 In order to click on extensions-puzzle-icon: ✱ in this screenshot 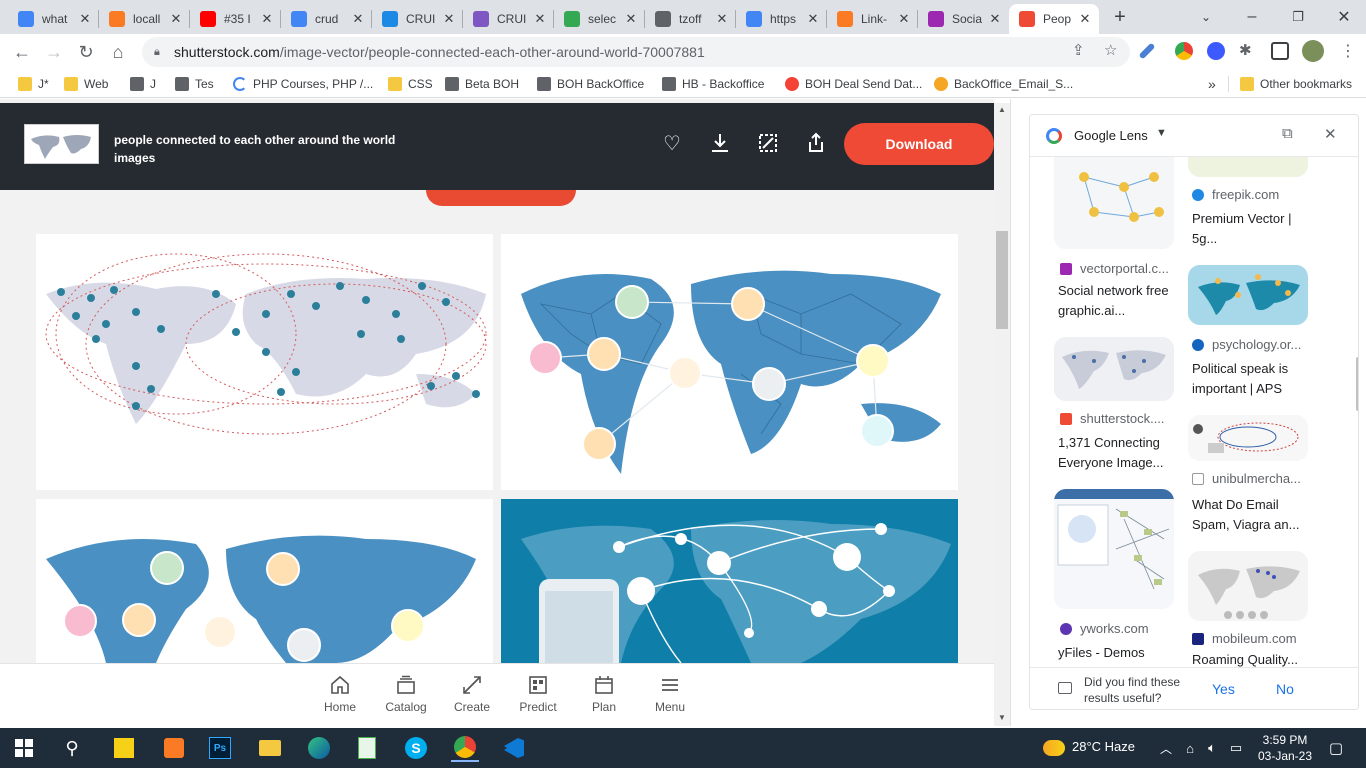, I will do `click(1245, 50)`.